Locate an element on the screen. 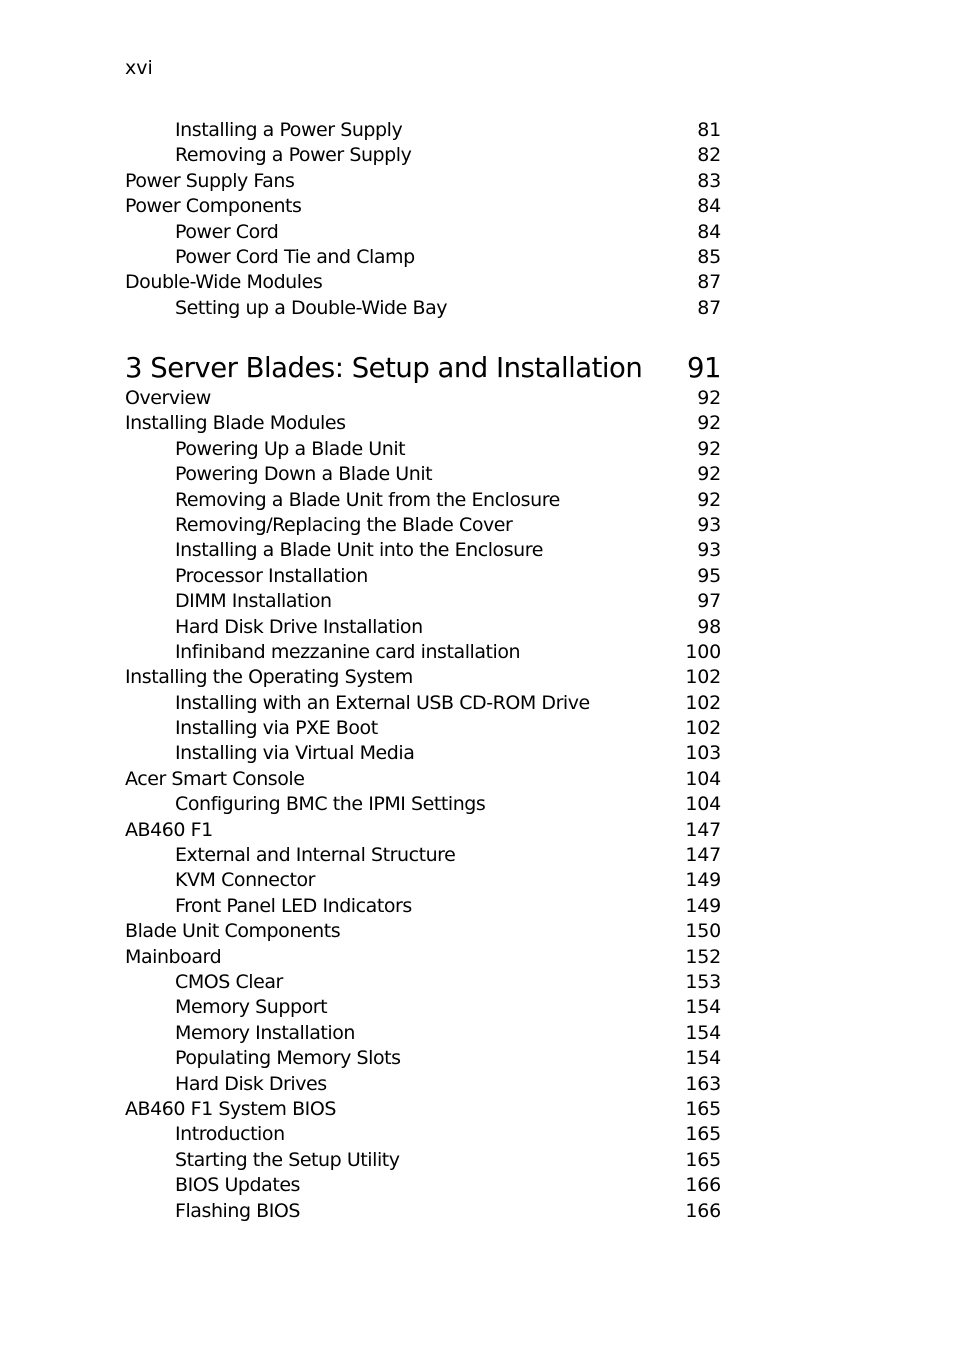 This screenshot has height=1369, width=954. toc-entry-page-number: 149 is located at coordinates (703, 905).